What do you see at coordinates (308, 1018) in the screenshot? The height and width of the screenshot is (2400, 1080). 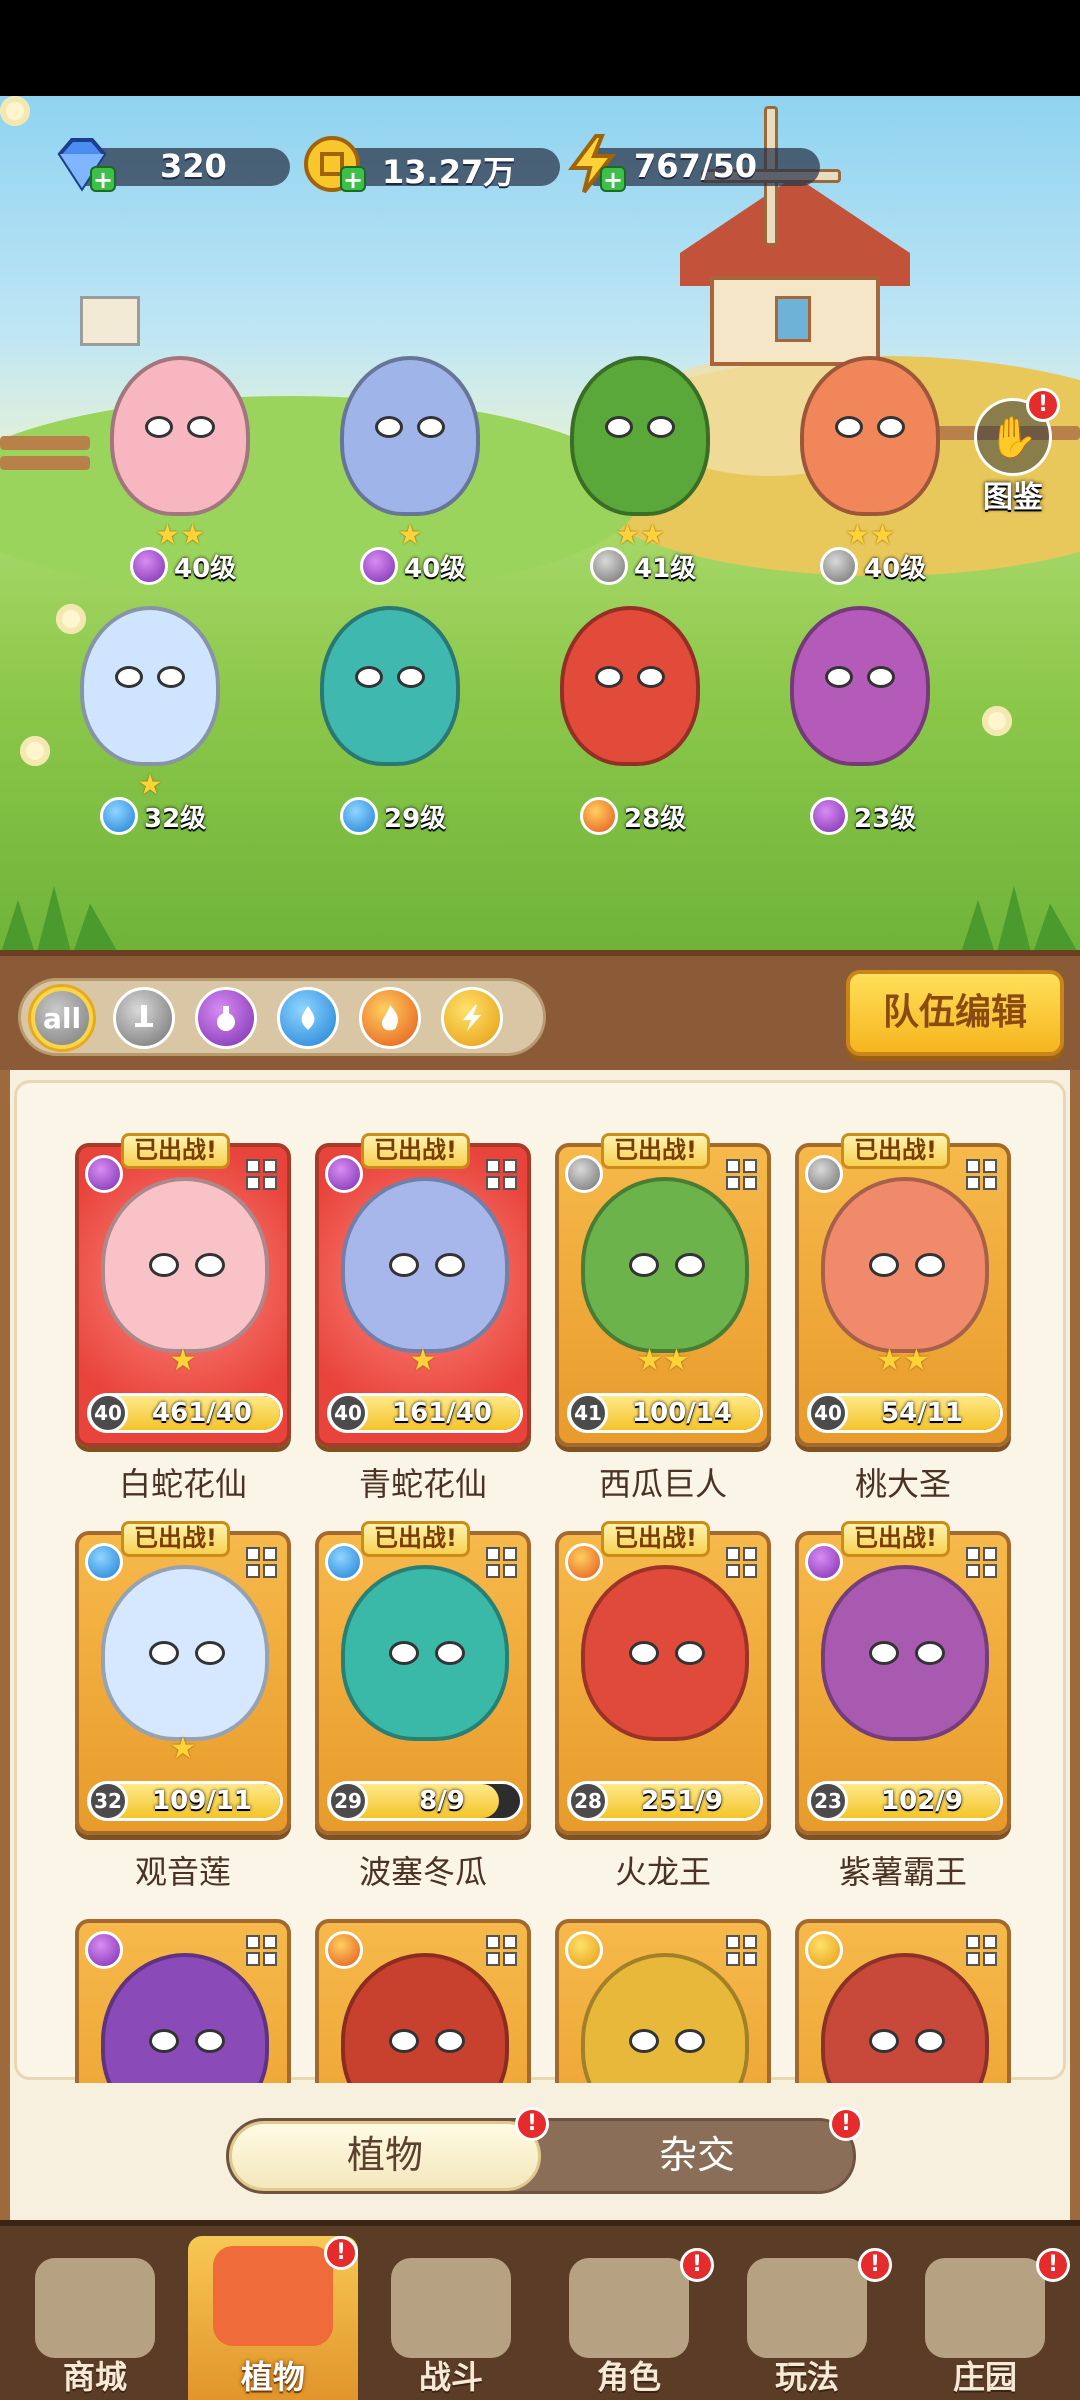 I see `filter-water-icon` at bounding box center [308, 1018].